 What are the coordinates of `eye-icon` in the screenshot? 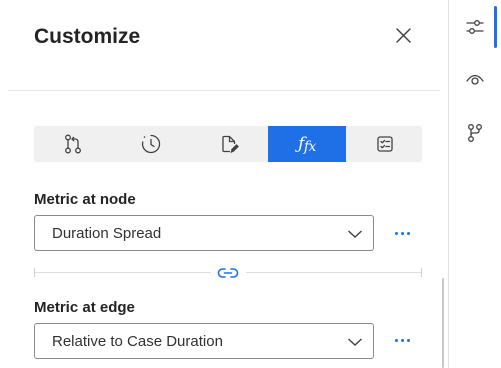 It's located at (475, 79).